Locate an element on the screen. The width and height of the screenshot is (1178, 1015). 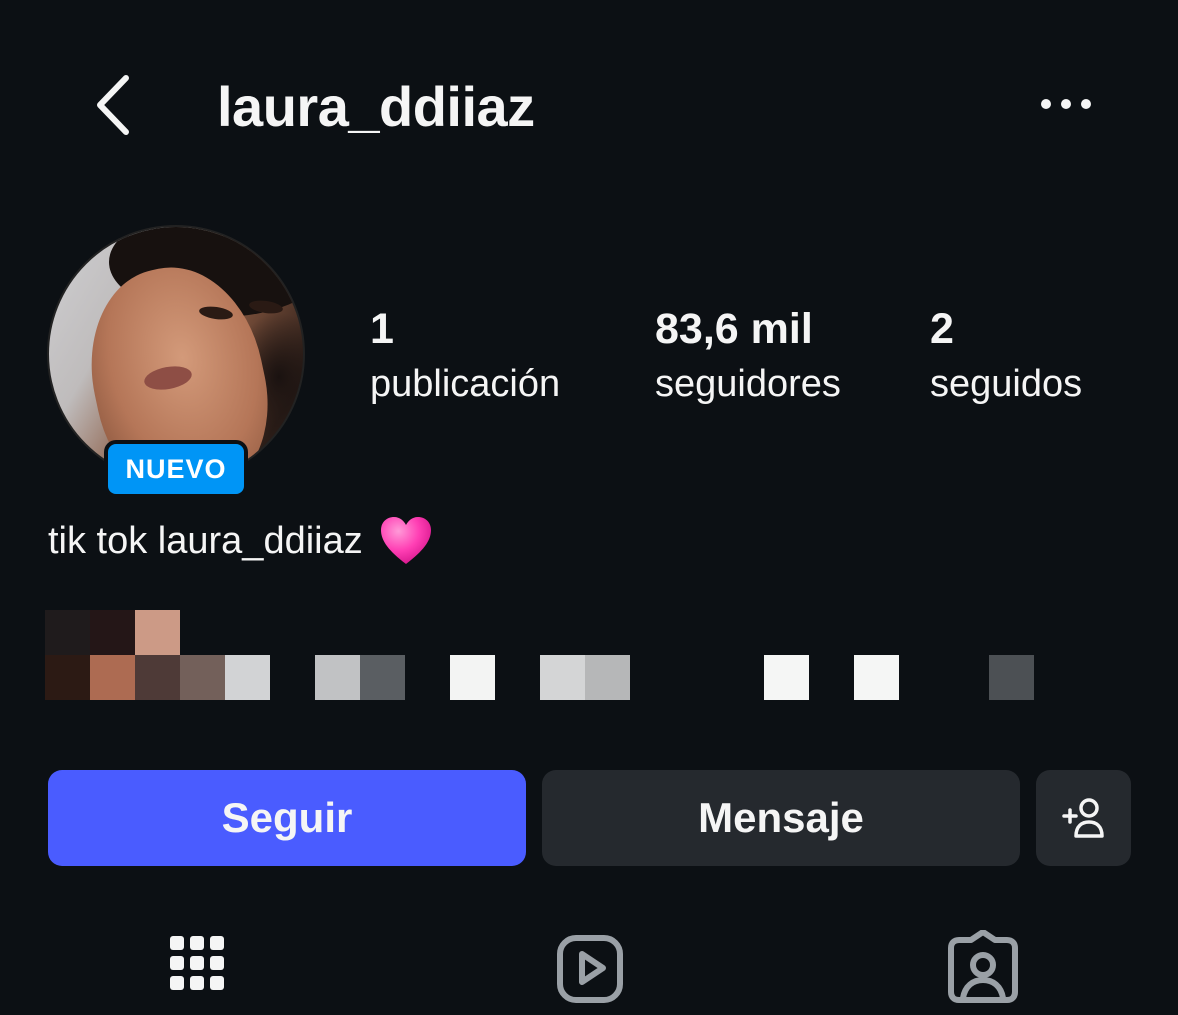
suggest-users-button is located at coordinates (1083, 818).